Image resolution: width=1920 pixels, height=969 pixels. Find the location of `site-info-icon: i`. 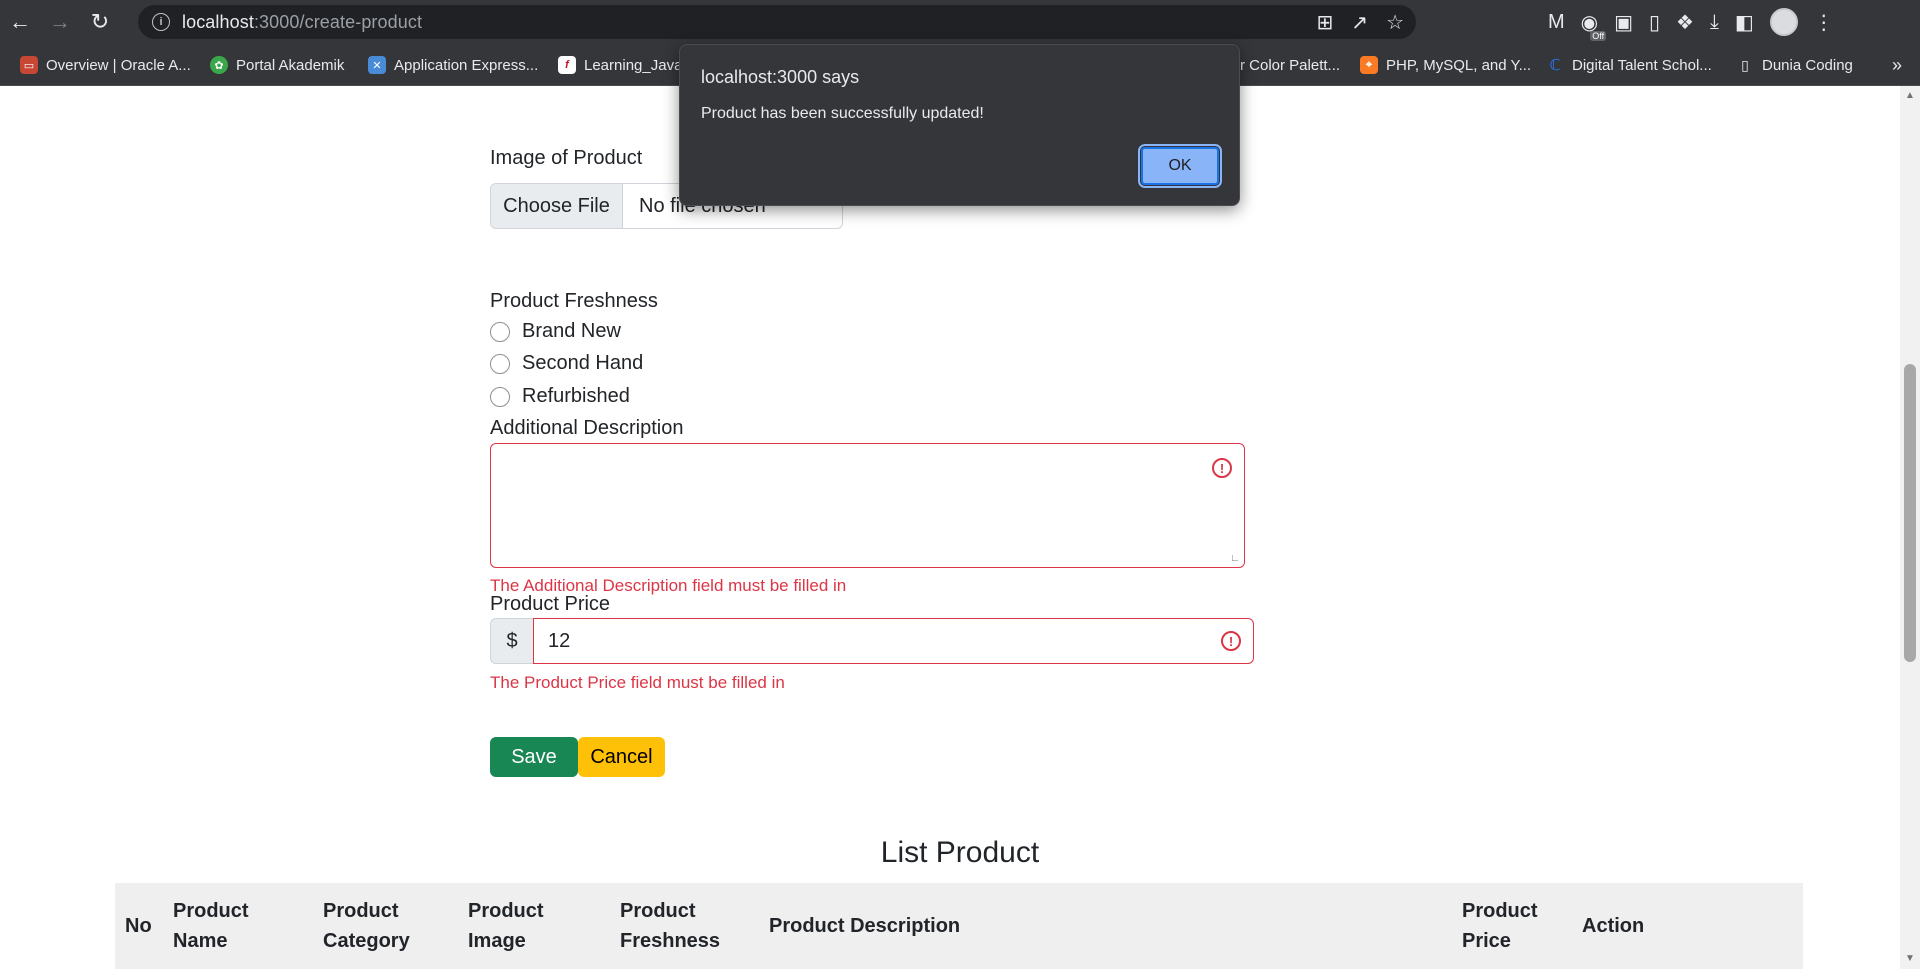

site-info-icon: i is located at coordinates (161, 22).